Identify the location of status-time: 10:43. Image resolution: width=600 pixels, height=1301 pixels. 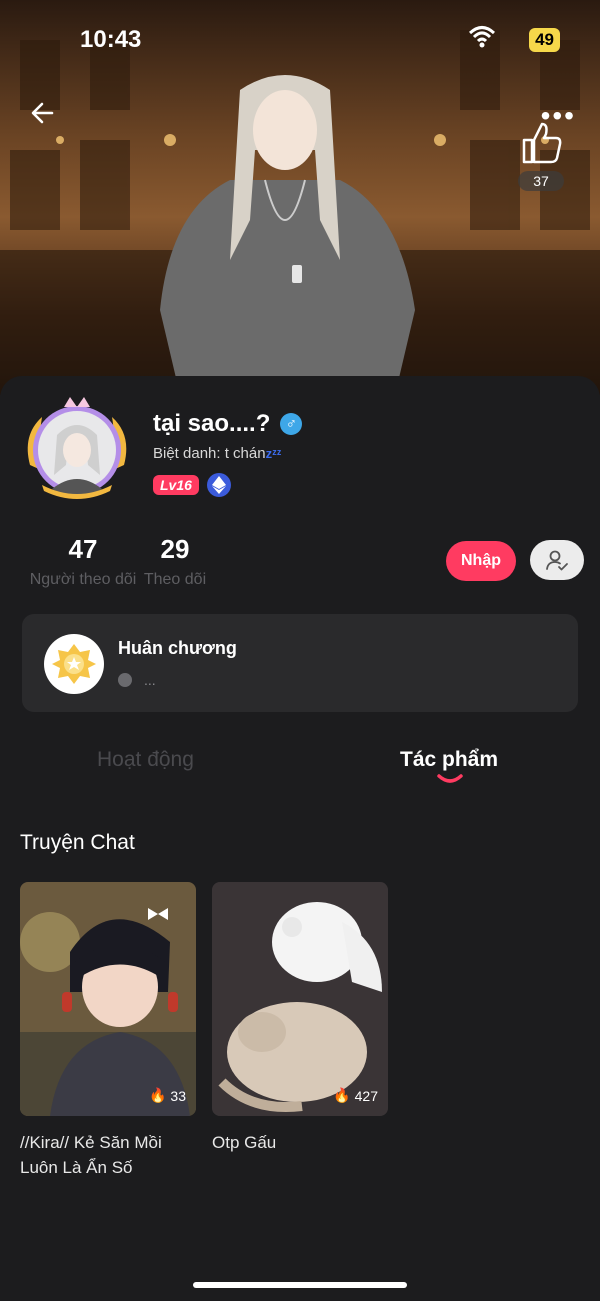
(111, 39).